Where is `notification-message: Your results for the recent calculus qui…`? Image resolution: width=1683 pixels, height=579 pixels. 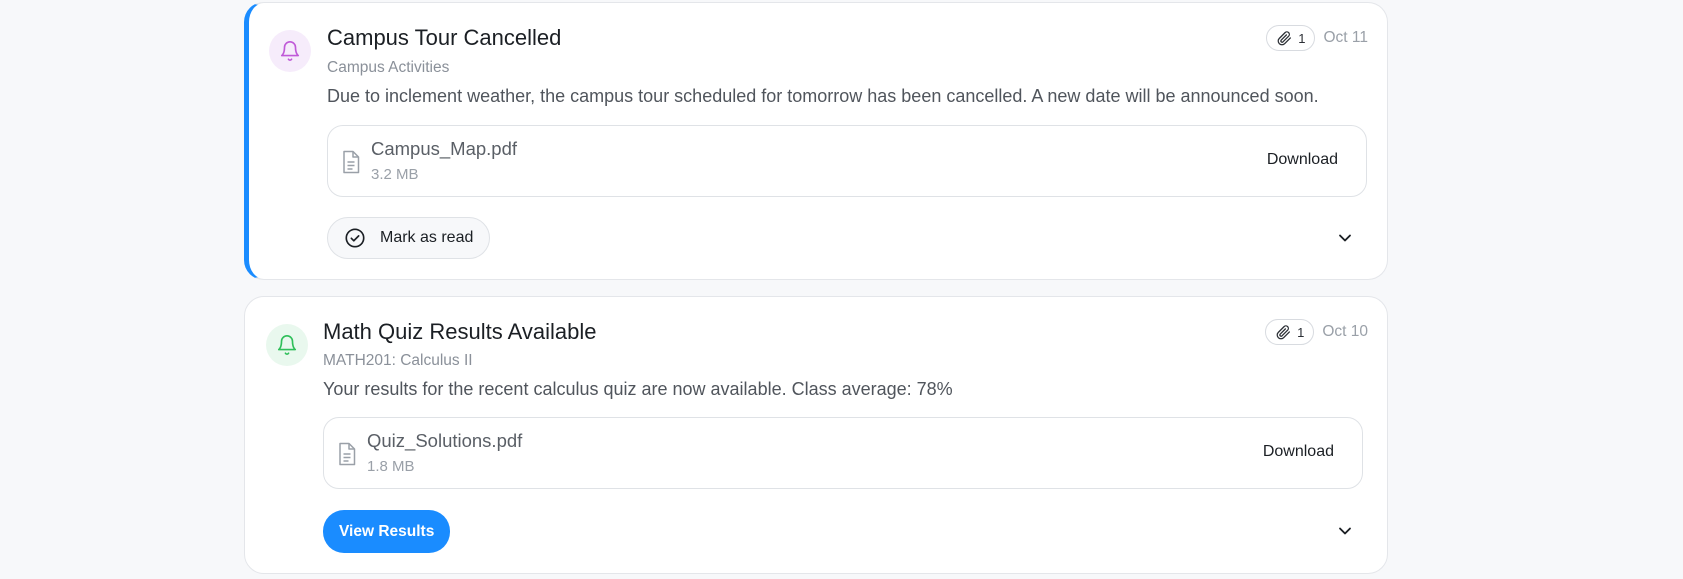
notification-message: Your results for the recent calculus qui… is located at coordinates (638, 389).